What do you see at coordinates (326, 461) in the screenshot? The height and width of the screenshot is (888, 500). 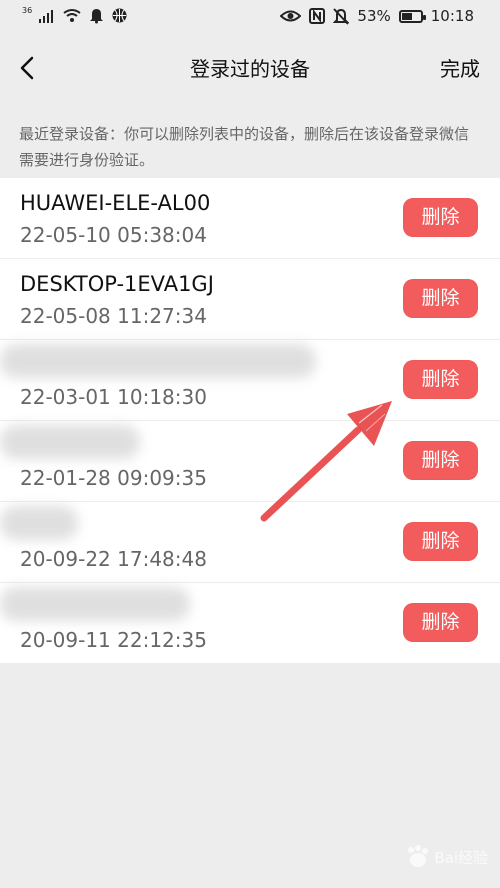 I see `annotation-arrow-icon` at bounding box center [326, 461].